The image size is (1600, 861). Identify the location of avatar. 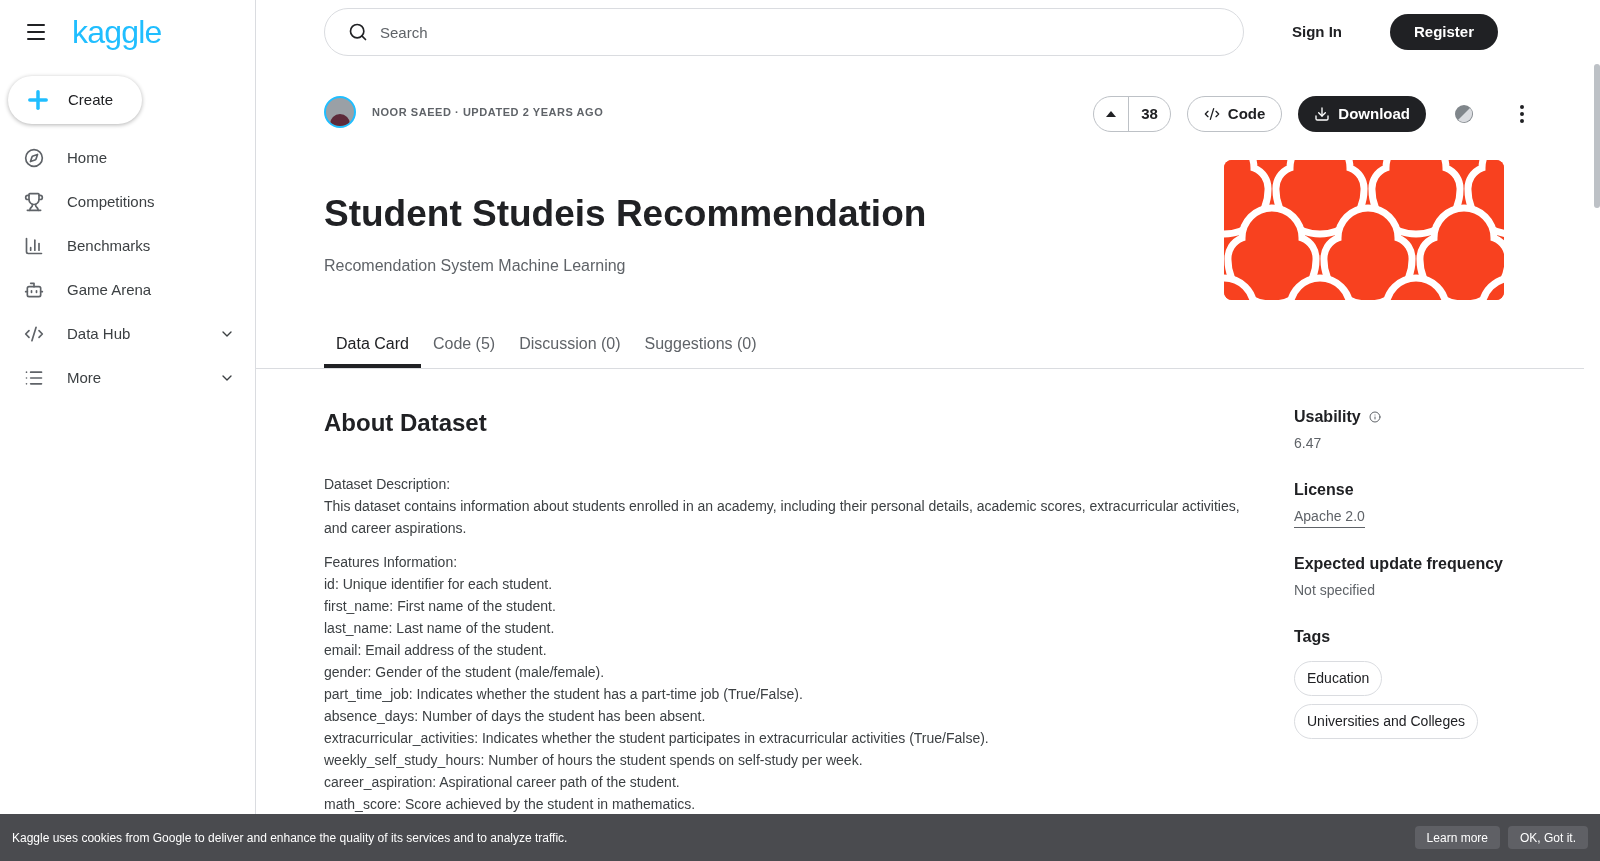
(340, 112).